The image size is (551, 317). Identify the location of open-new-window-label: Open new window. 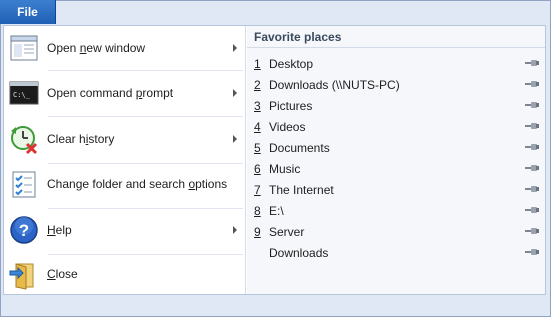
(96, 48).